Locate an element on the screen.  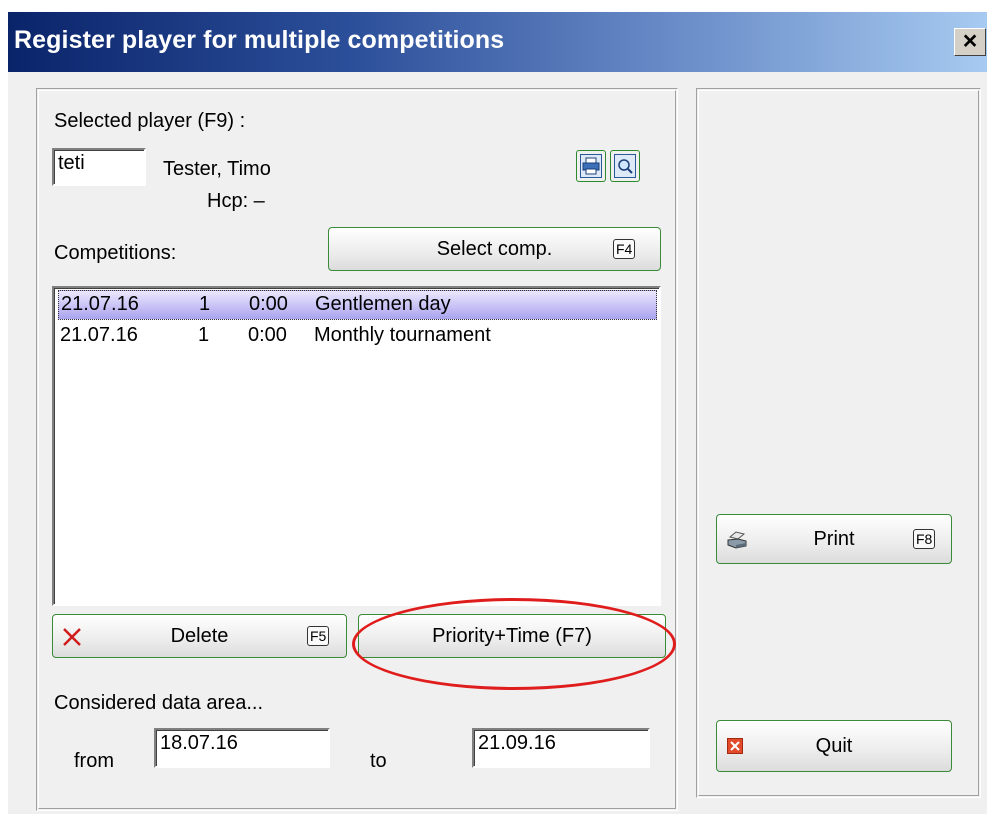
priority-time-button: Priority+Time (F7) is located at coordinates (512, 636).